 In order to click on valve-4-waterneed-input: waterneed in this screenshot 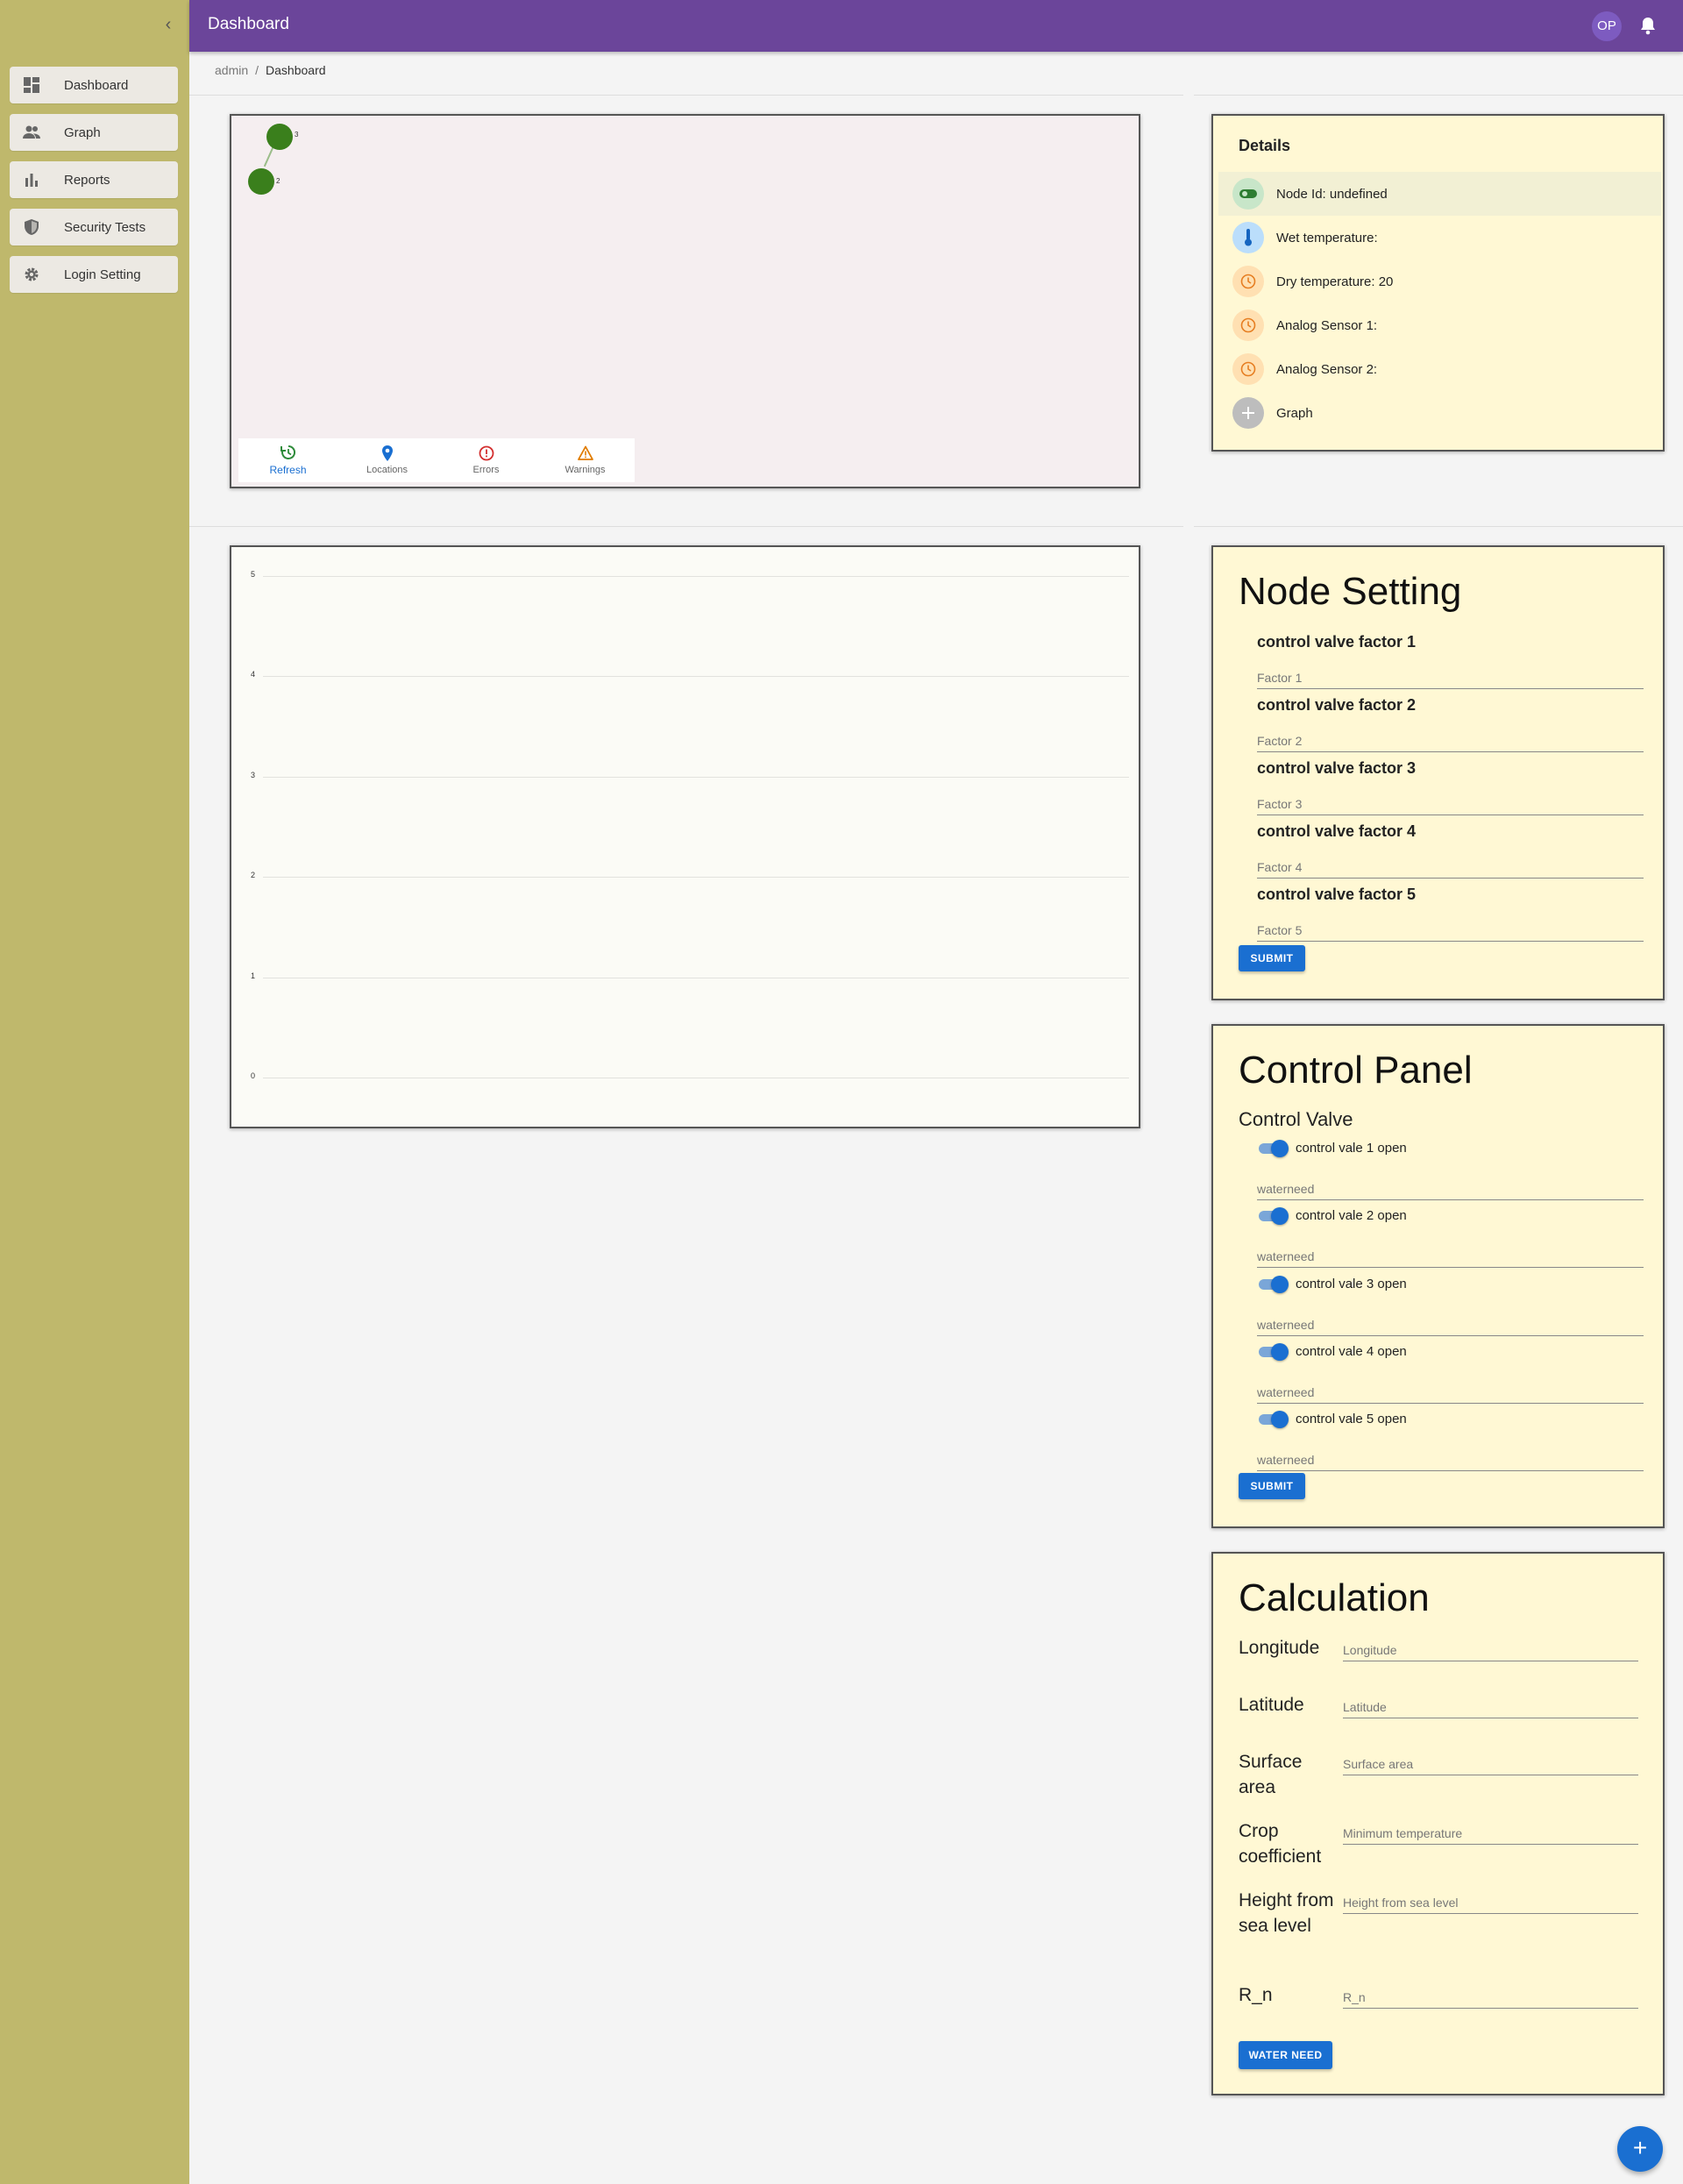, I will do `click(1450, 1393)`.